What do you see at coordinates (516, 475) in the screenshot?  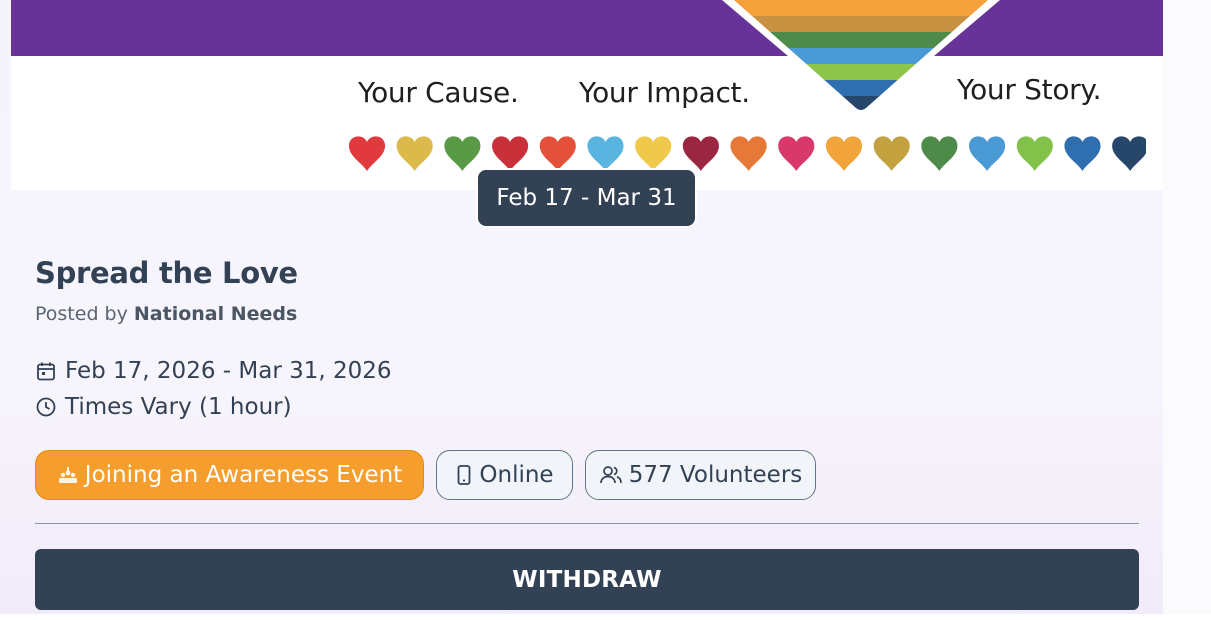 I see `location-tag-label: Online` at bounding box center [516, 475].